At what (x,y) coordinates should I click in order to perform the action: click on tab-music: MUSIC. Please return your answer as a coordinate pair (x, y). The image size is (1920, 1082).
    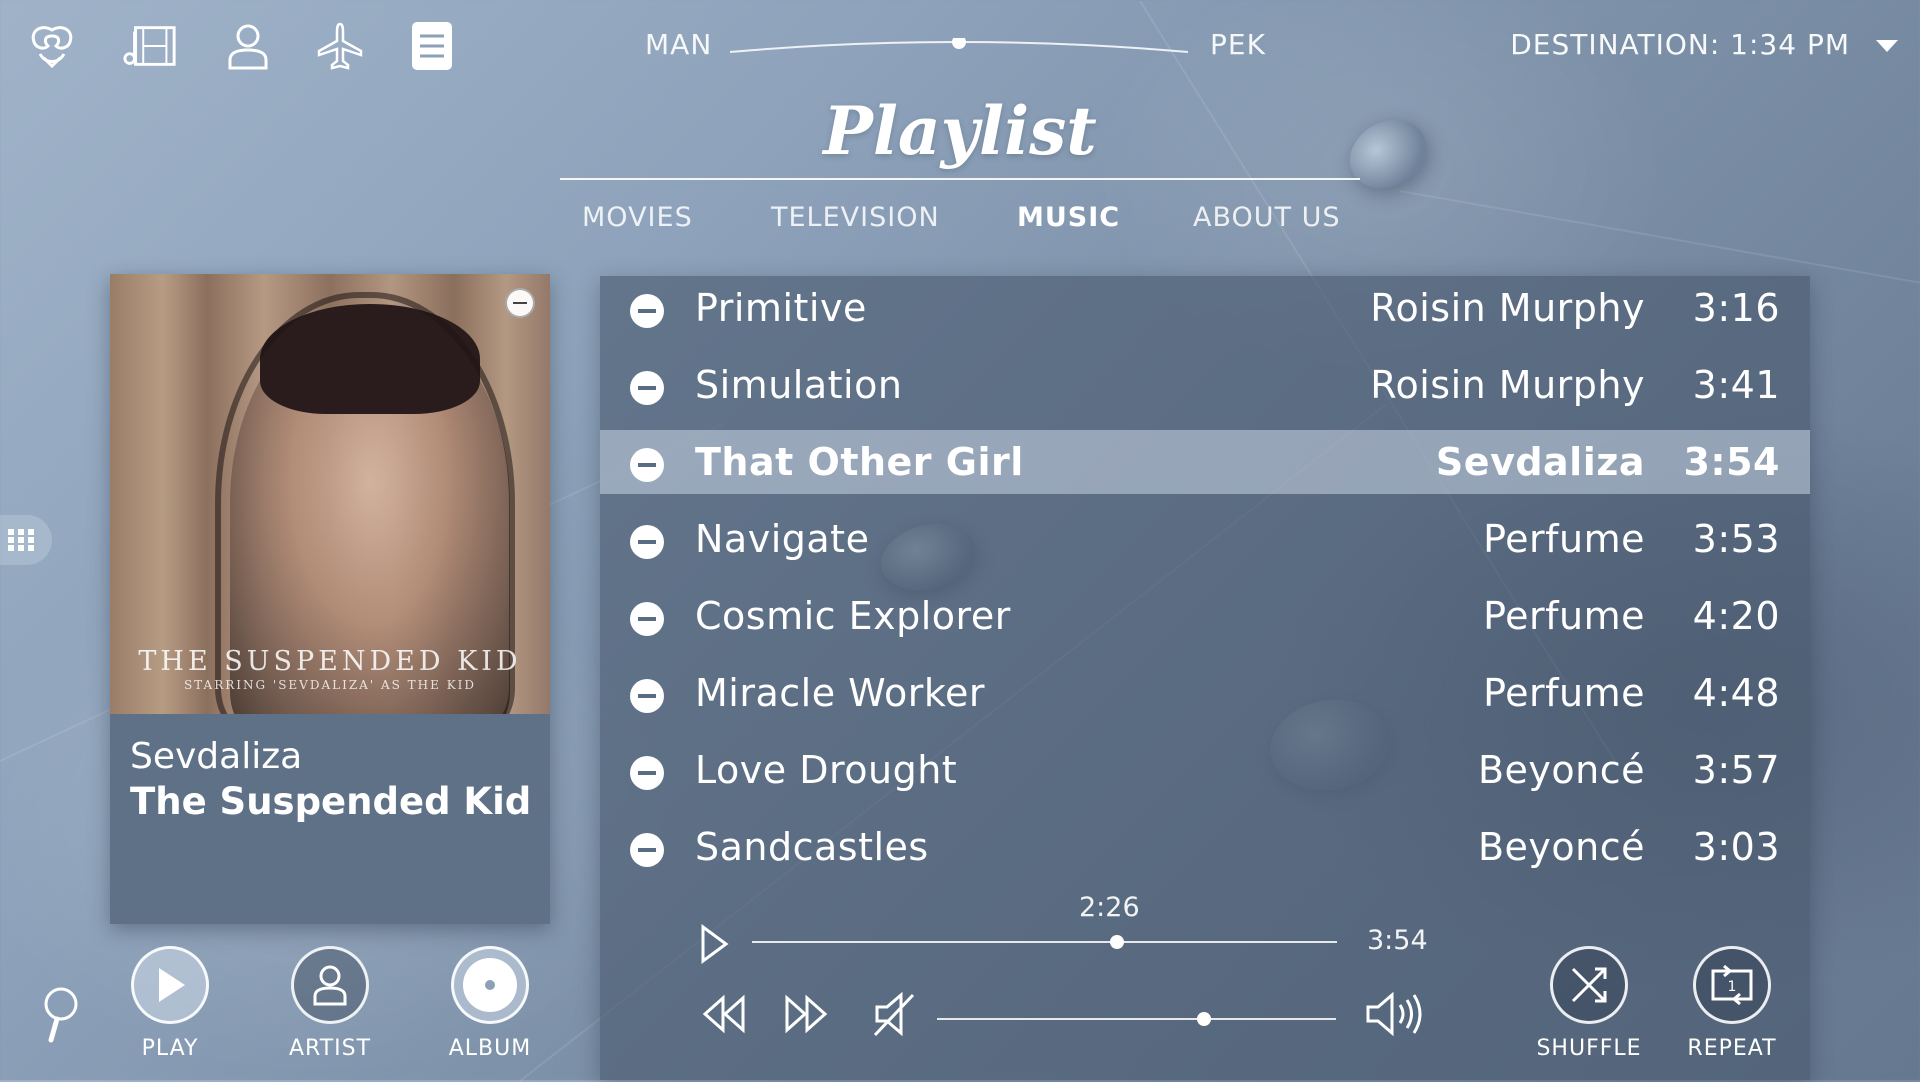
    Looking at the image, I should click on (1068, 217).